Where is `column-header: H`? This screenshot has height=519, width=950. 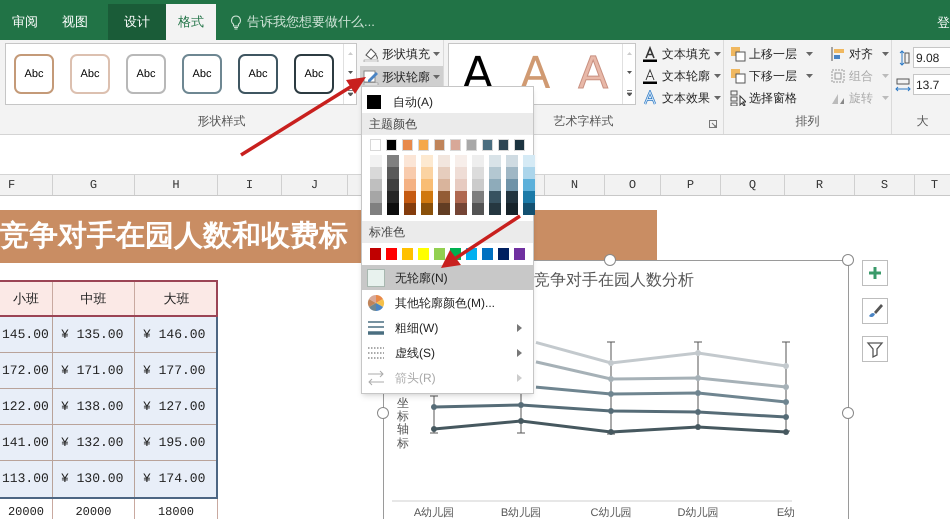
column-header: H is located at coordinates (176, 185).